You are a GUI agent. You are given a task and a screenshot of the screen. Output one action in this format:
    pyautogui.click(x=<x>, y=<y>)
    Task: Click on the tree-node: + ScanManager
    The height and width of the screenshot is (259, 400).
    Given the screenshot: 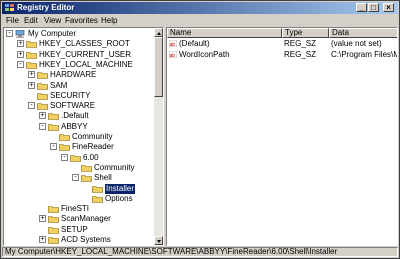 What is the action you would take?
    pyautogui.click(x=79, y=219)
    